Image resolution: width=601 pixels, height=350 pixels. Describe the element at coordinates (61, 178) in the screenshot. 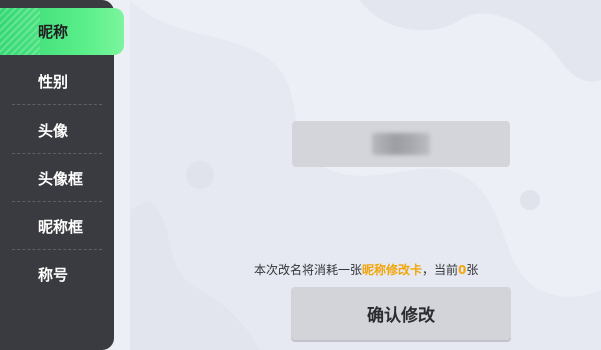

I see `sidebar-item-label: 头像框` at that location.